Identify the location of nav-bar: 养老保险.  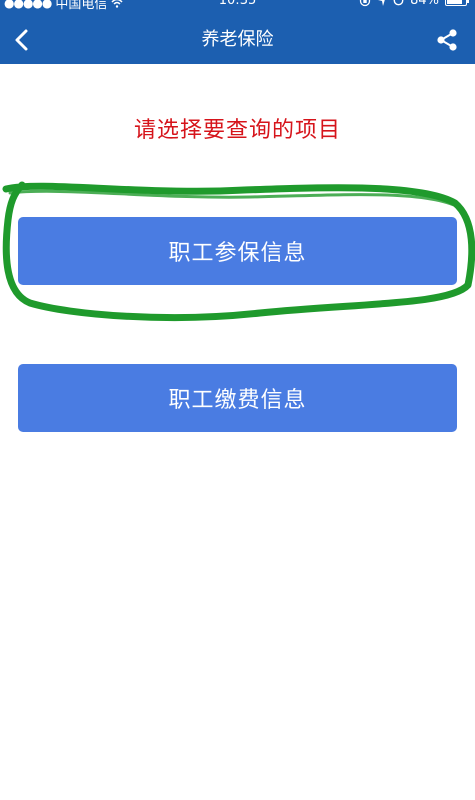
(237, 40).